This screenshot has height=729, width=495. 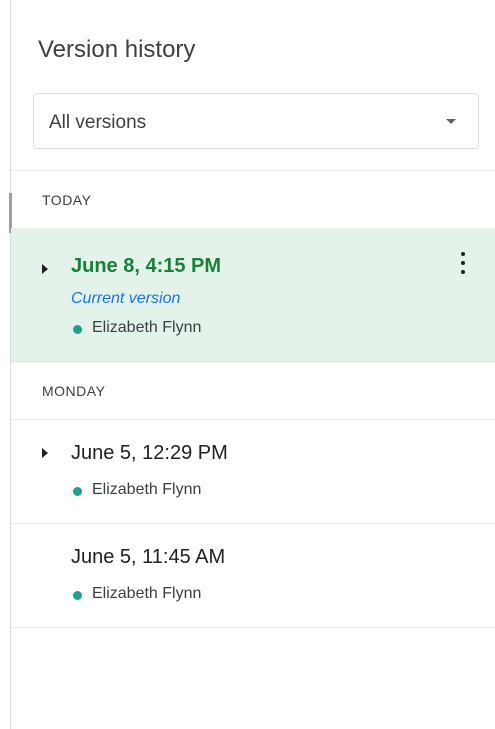 I want to click on group-label-today: TODAY, so click(x=67, y=200).